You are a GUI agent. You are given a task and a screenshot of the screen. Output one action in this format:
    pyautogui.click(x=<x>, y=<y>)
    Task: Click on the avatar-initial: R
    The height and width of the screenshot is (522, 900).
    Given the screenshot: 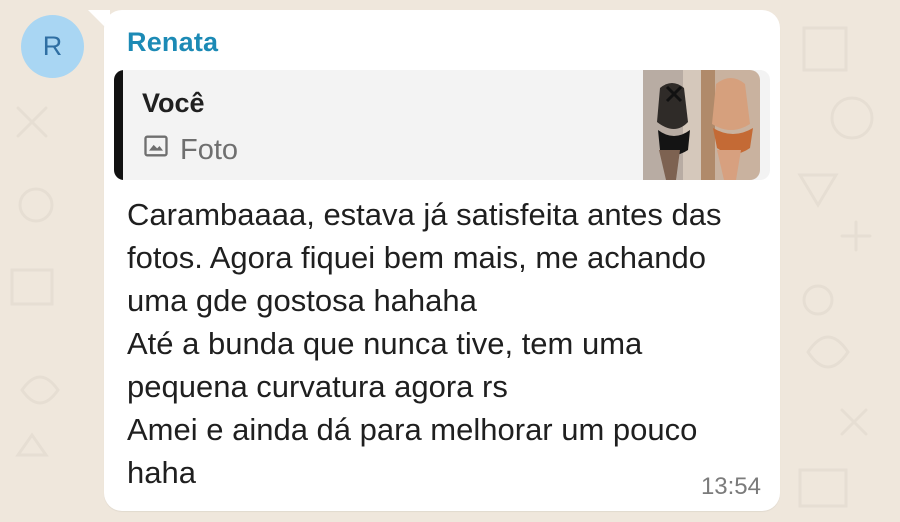 What is the action you would take?
    pyautogui.click(x=52, y=46)
    